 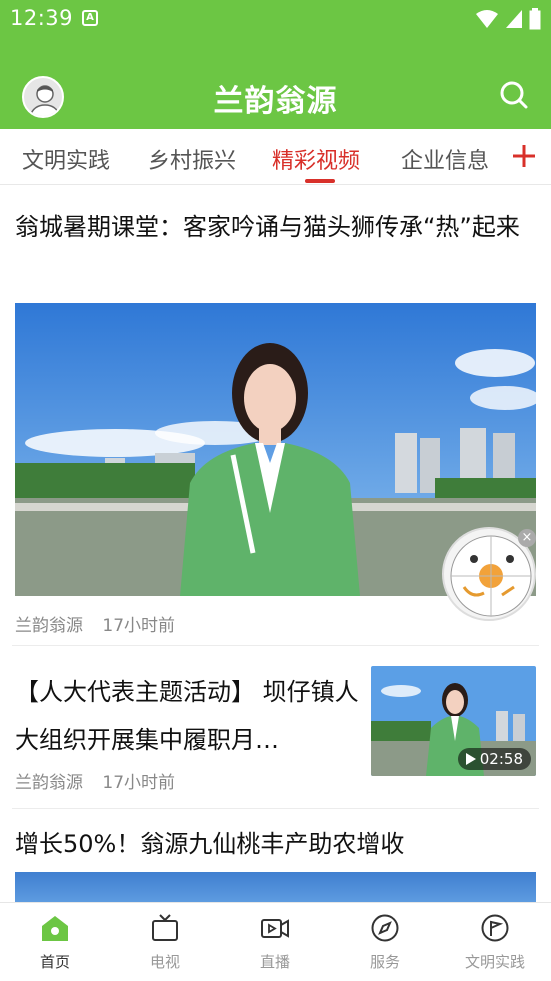 I want to click on nav-civilization-practice: 文明实践, so click(x=495, y=942).